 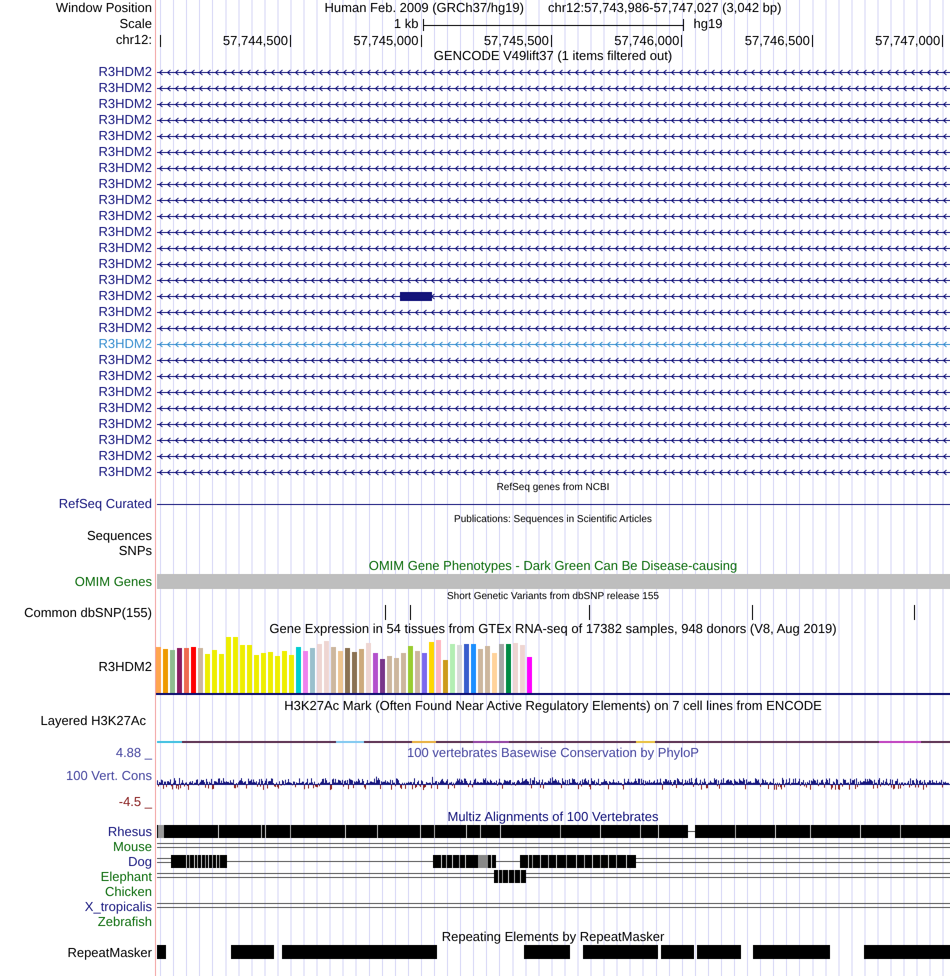 What do you see at coordinates (665, 8) in the screenshot?
I see `position-range: chr12:57,743,986-57,747,027 (3,042 bp)` at bounding box center [665, 8].